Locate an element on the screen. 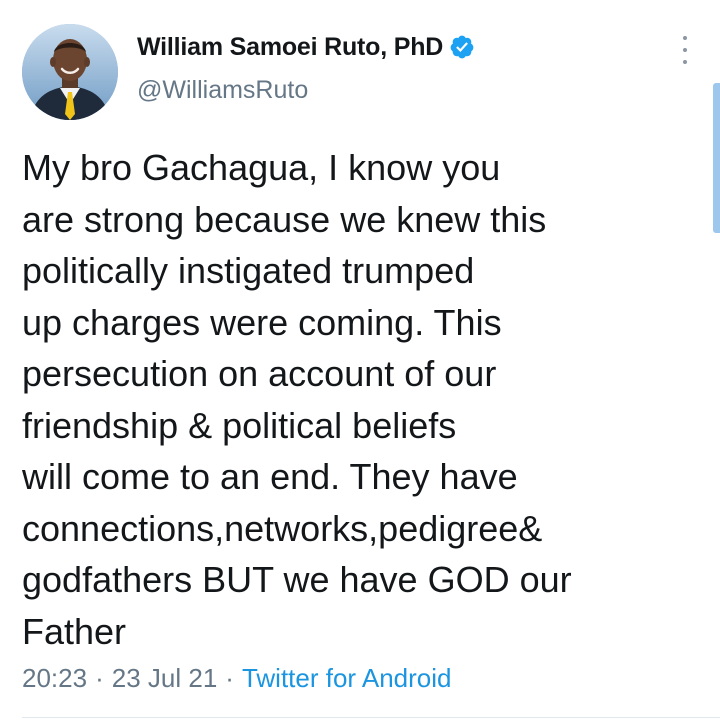 This screenshot has width=720, height=725. author-display-name: William Samoei Ruto, PhD is located at coordinates (290, 47).